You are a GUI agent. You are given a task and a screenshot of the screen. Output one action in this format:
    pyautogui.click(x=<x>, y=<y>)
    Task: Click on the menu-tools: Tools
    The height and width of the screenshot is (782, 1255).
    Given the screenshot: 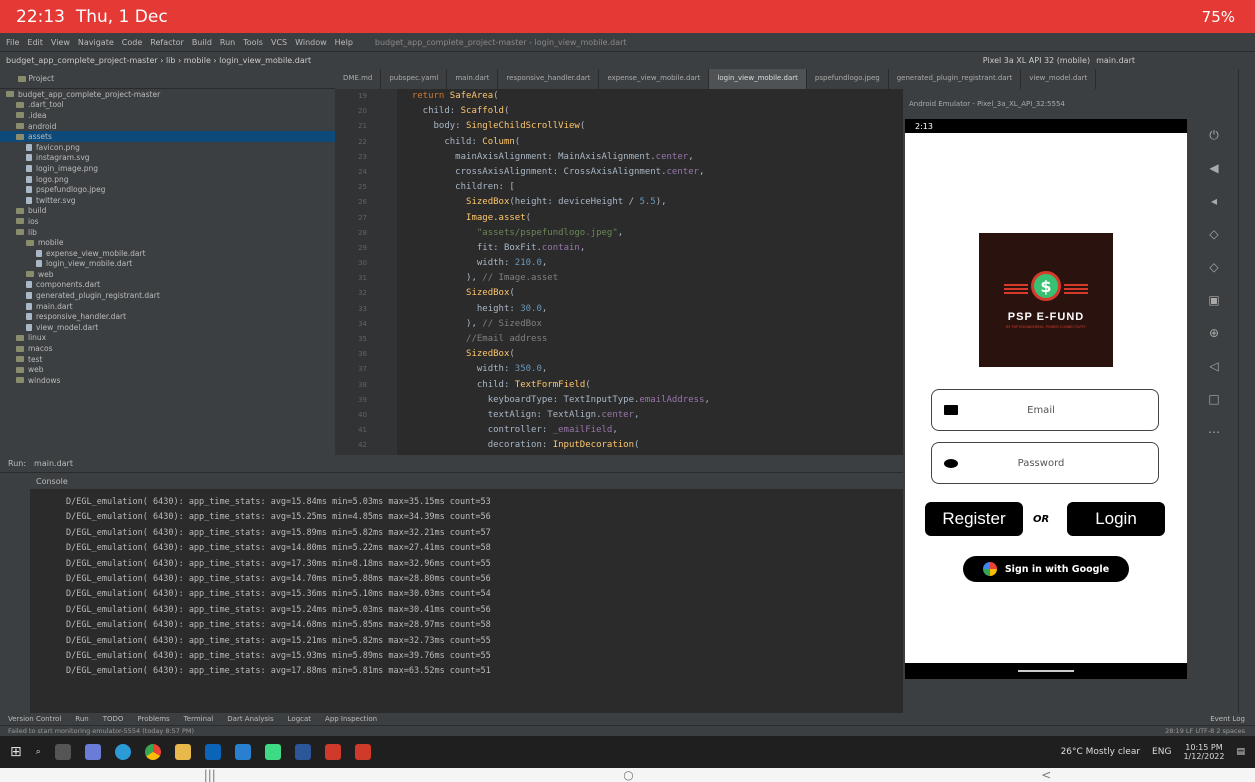 What is the action you would take?
    pyautogui.click(x=253, y=42)
    